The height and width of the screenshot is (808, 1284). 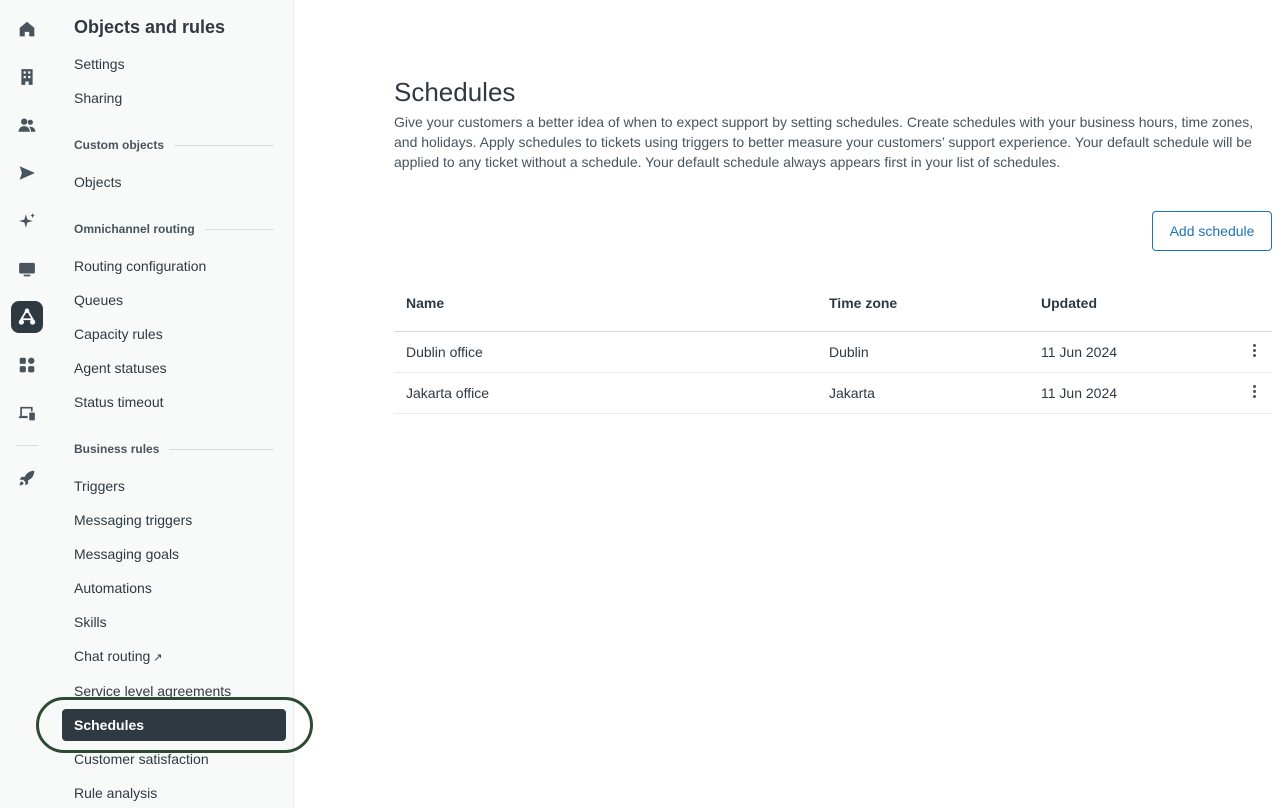 I want to click on nav-item-triggers: Triggers, so click(x=99, y=486).